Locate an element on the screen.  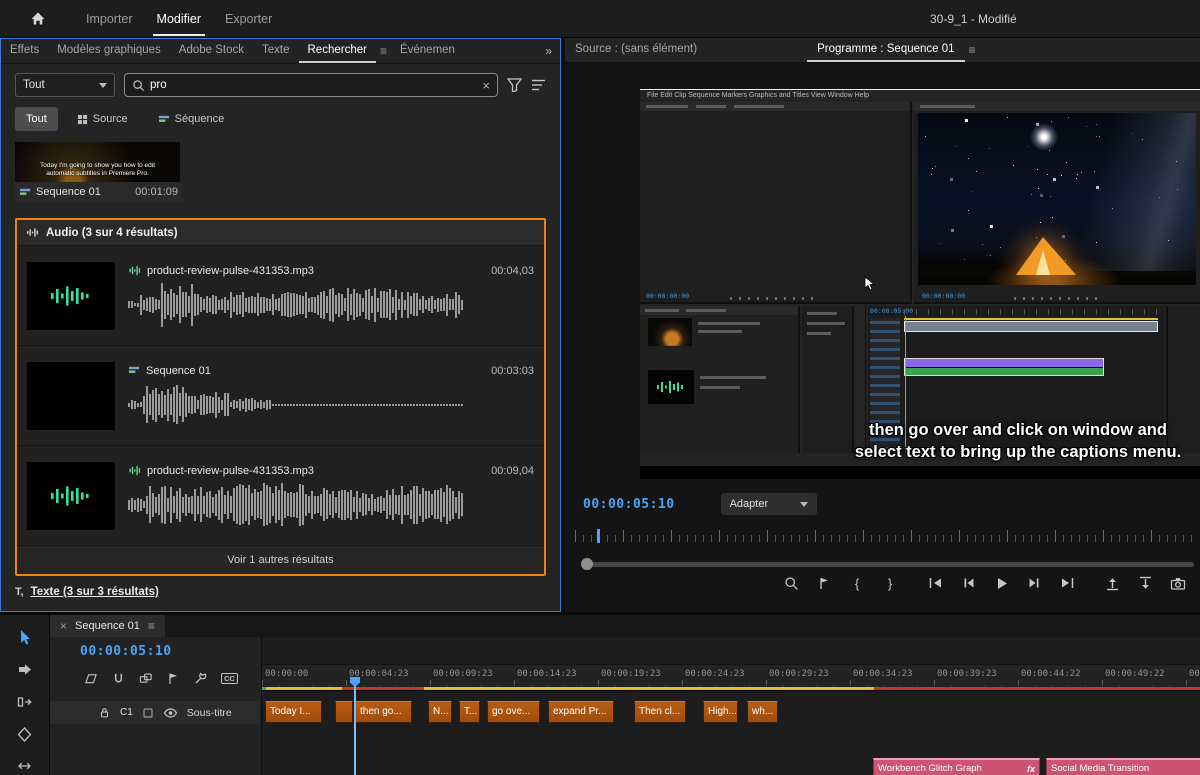
snap-magnet-icon is located at coordinates (118, 678).